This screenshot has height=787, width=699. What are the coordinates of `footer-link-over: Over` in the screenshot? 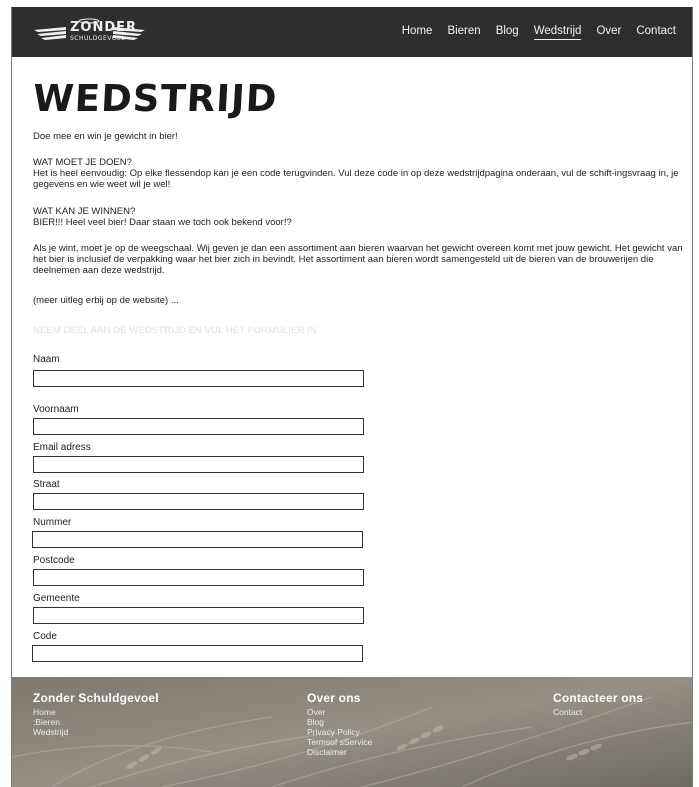 It's located at (339, 712).